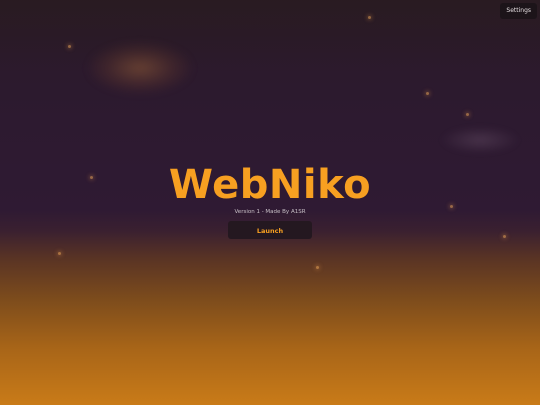 The image size is (540, 405). Describe the element at coordinates (480, 140) in the screenshot. I see `ambient-haze` at that location.